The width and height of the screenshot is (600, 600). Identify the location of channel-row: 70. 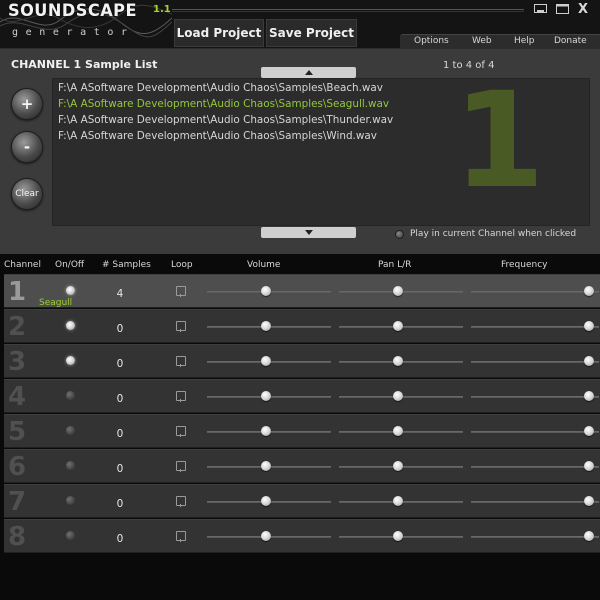
(302, 501).